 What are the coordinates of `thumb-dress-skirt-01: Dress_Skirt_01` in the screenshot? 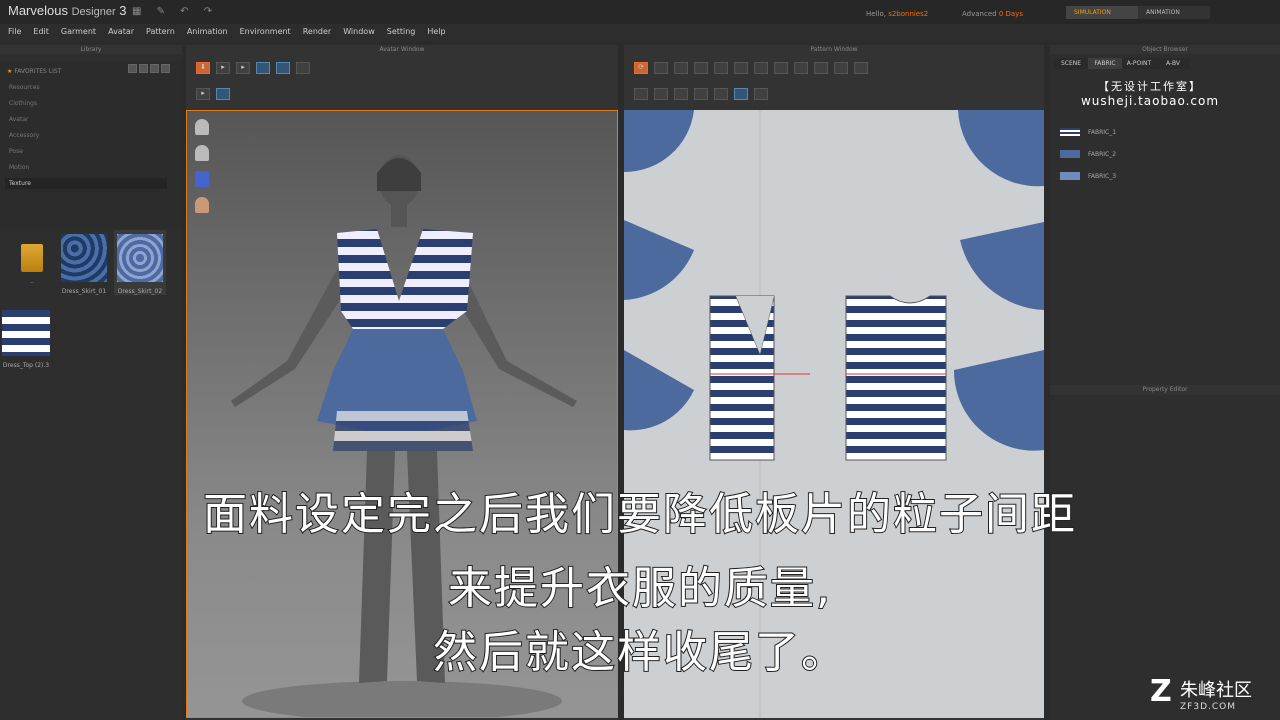 It's located at (84, 264).